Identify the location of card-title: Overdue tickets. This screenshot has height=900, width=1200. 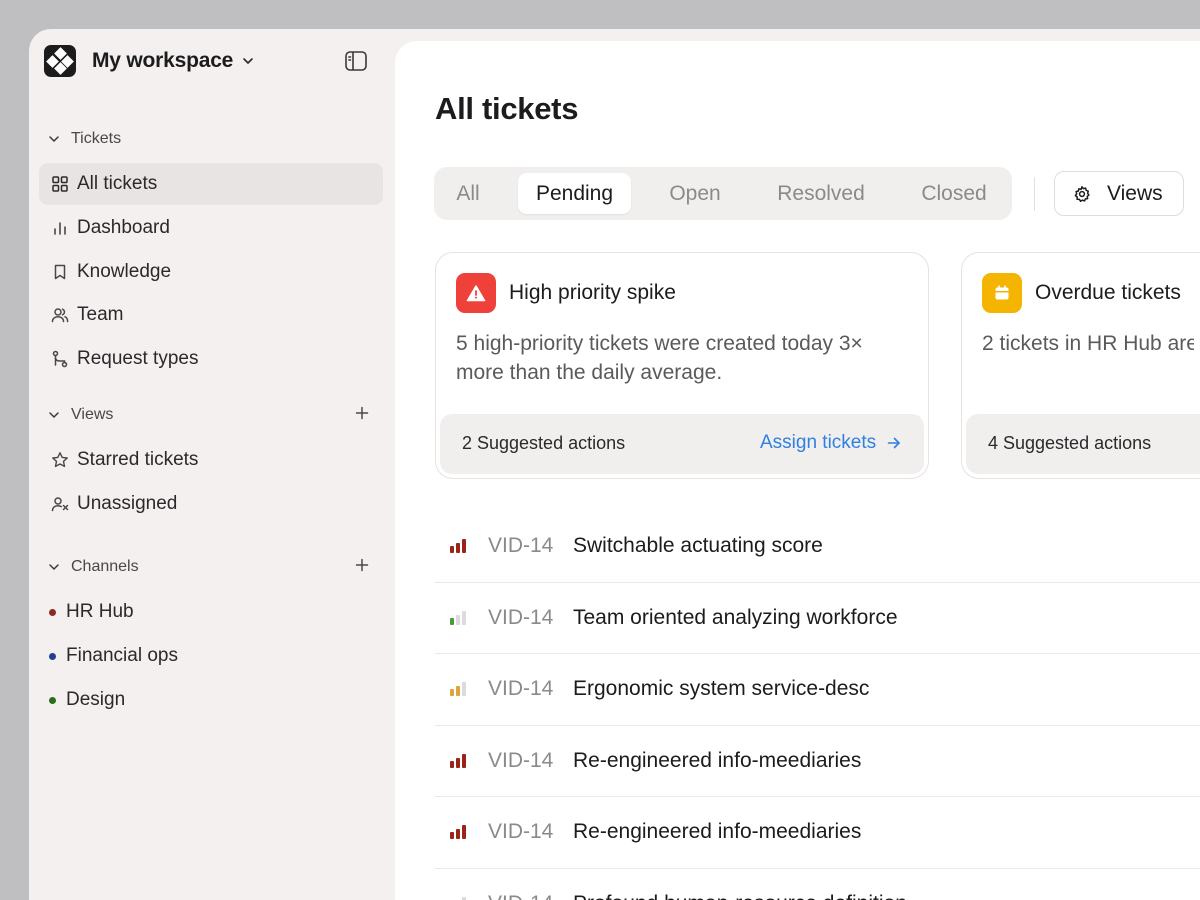
(1108, 292).